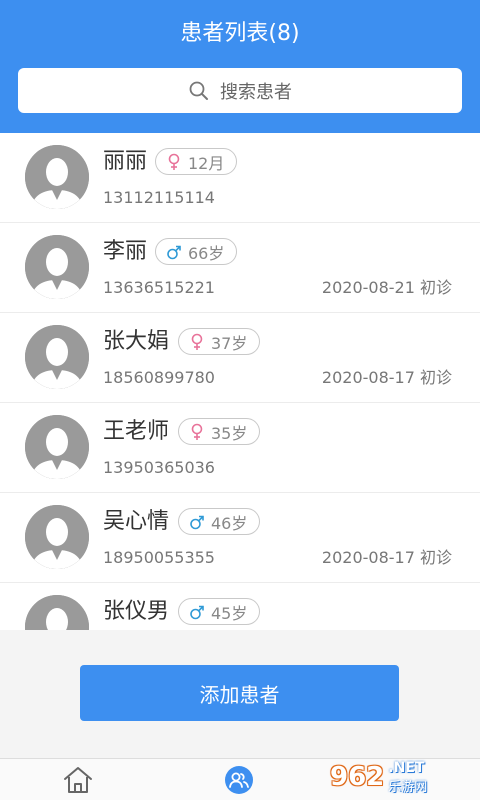 This screenshot has width=480, height=800. What do you see at coordinates (408, 787) in the screenshot?
I see `watermark-text: 乐游网` at bounding box center [408, 787].